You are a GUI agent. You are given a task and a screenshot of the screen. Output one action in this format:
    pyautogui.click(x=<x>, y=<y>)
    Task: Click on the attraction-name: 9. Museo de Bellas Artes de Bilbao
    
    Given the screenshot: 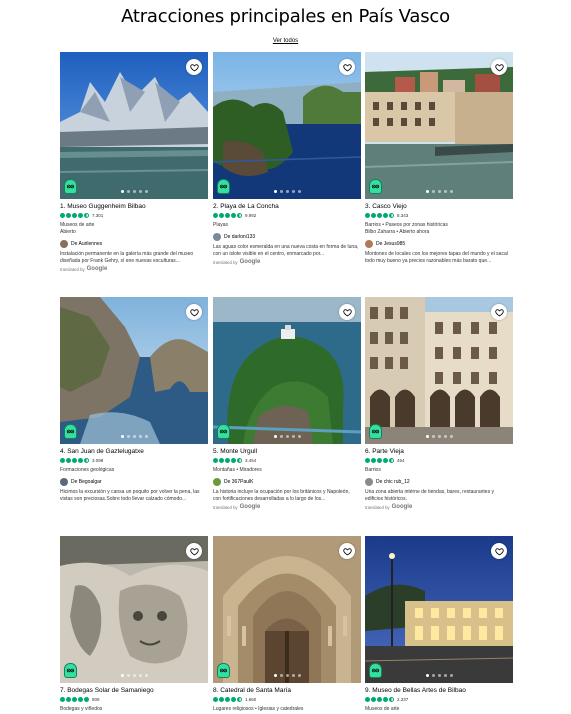 What is the action you would take?
    pyautogui.click(x=439, y=690)
    